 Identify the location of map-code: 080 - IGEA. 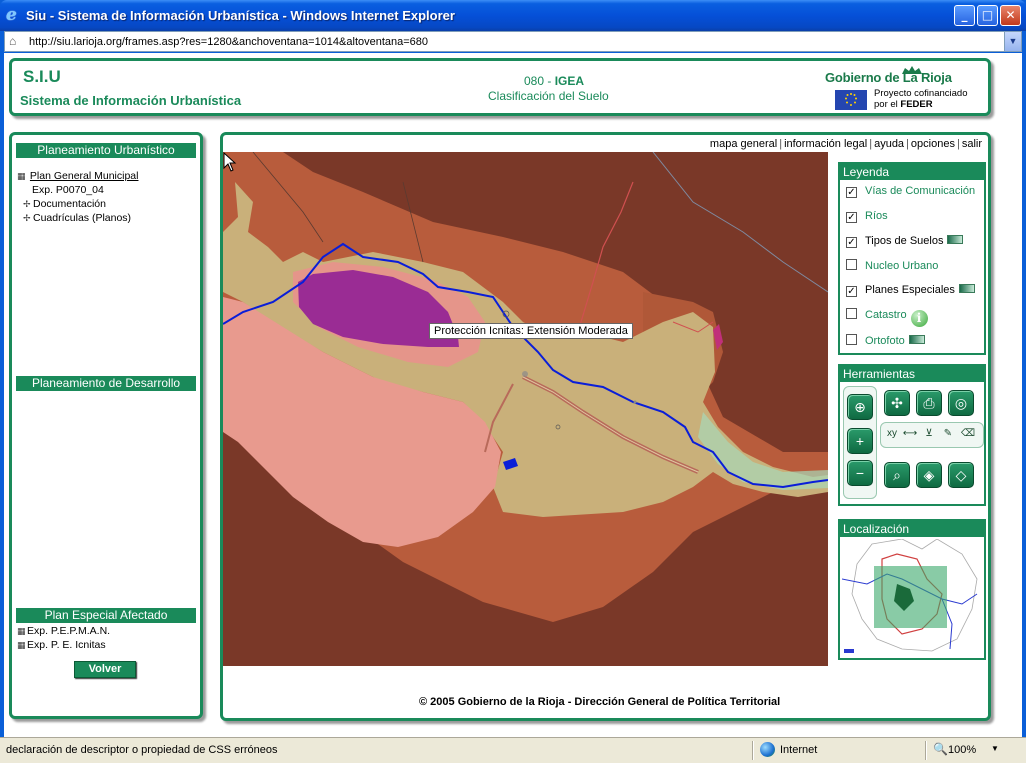
(554, 81).